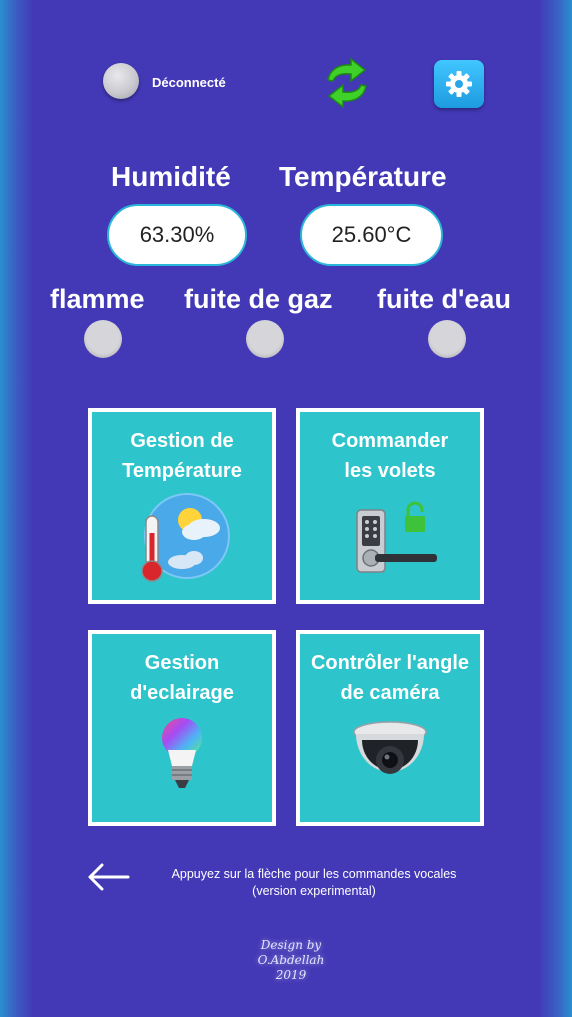  I want to click on temperature-management-tile: Gestion de Température, so click(182, 506).